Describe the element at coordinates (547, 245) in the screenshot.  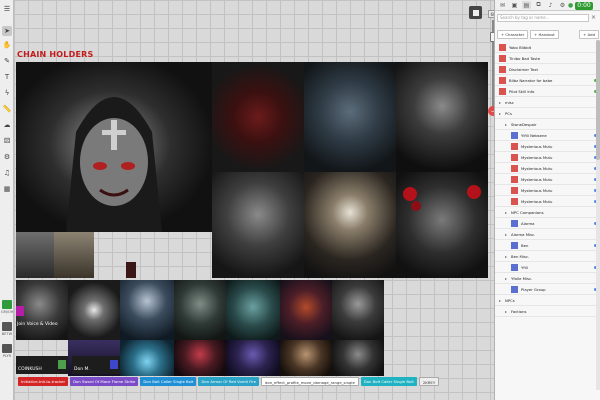
I see `journal-item: Ben` at that location.